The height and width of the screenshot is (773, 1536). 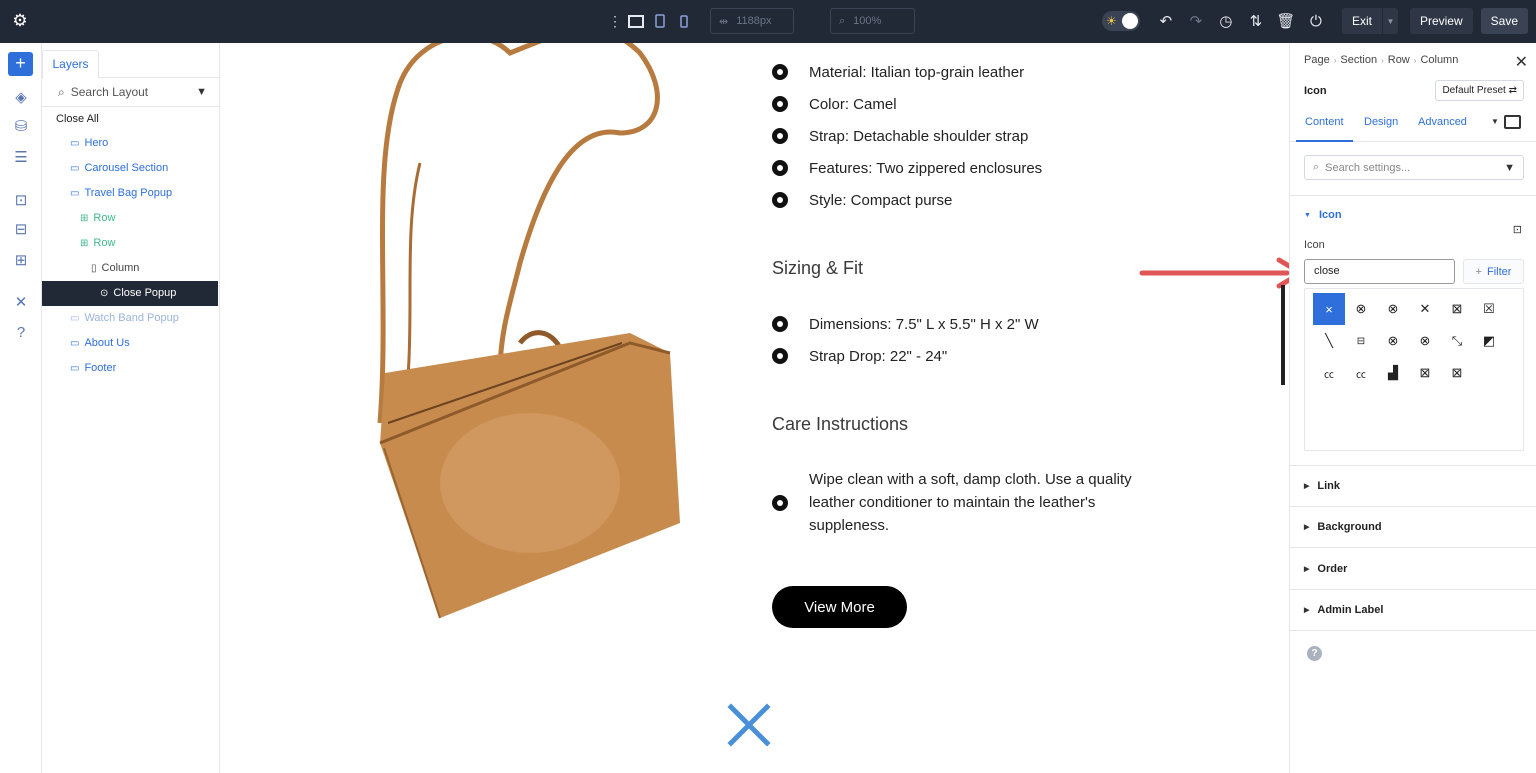 What do you see at coordinates (1393, 373) in the screenshot?
I see `door-closed-icon: ▟` at bounding box center [1393, 373].